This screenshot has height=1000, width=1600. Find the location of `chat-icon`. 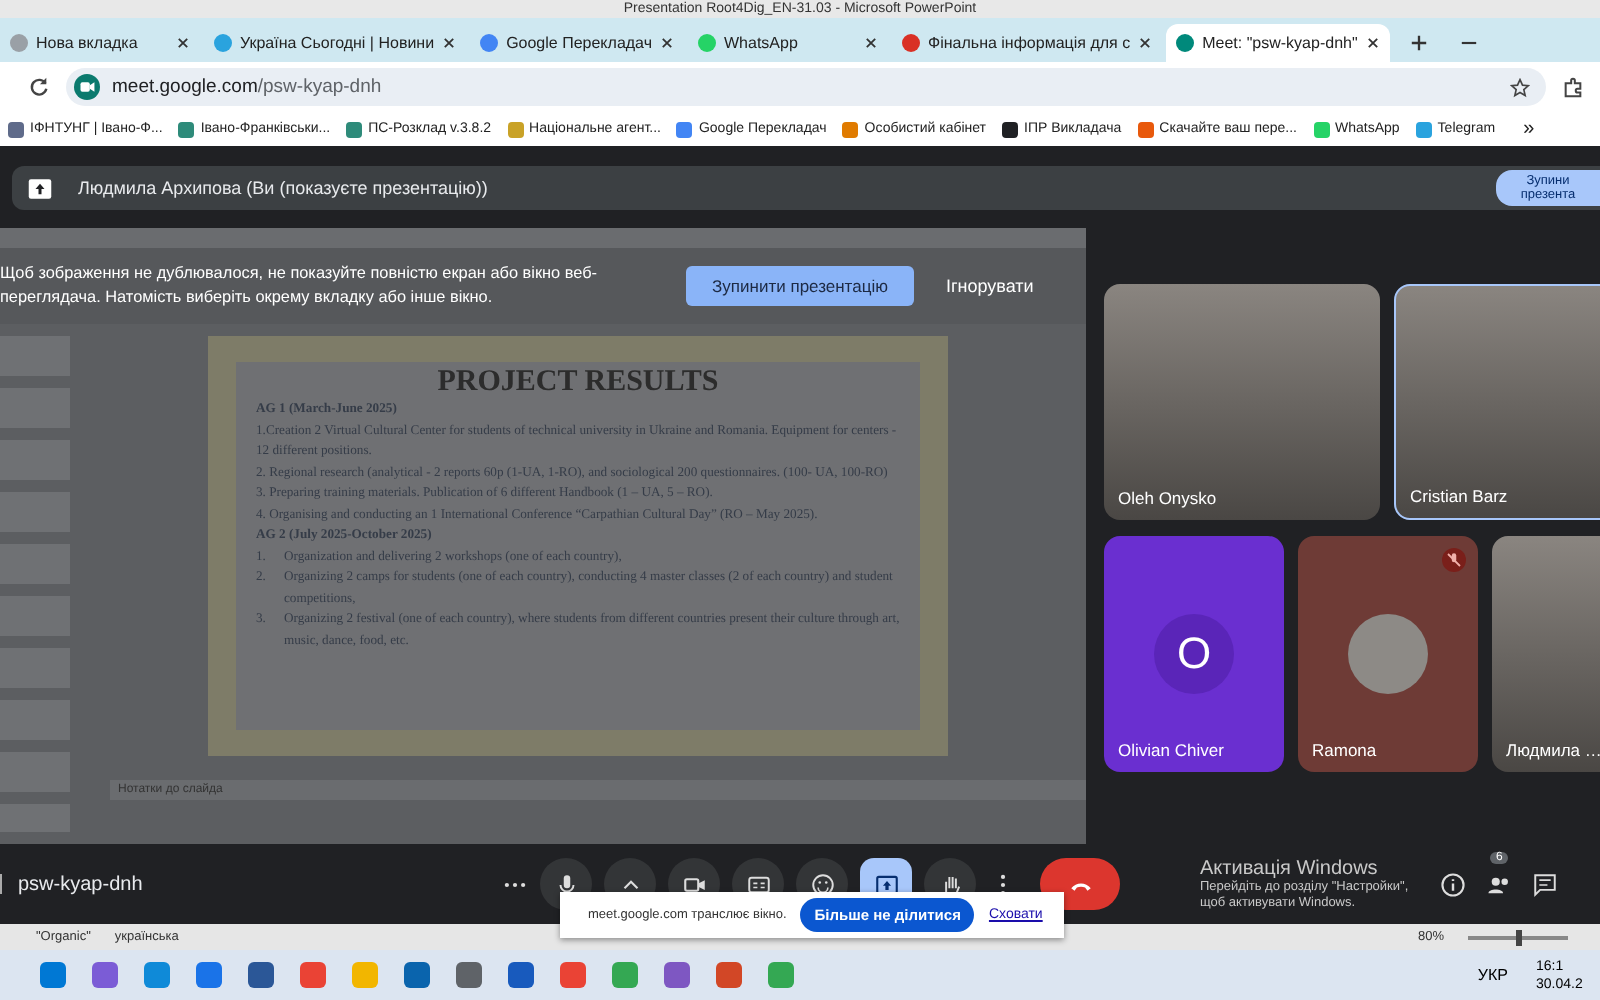

chat-icon is located at coordinates (1545, 884).